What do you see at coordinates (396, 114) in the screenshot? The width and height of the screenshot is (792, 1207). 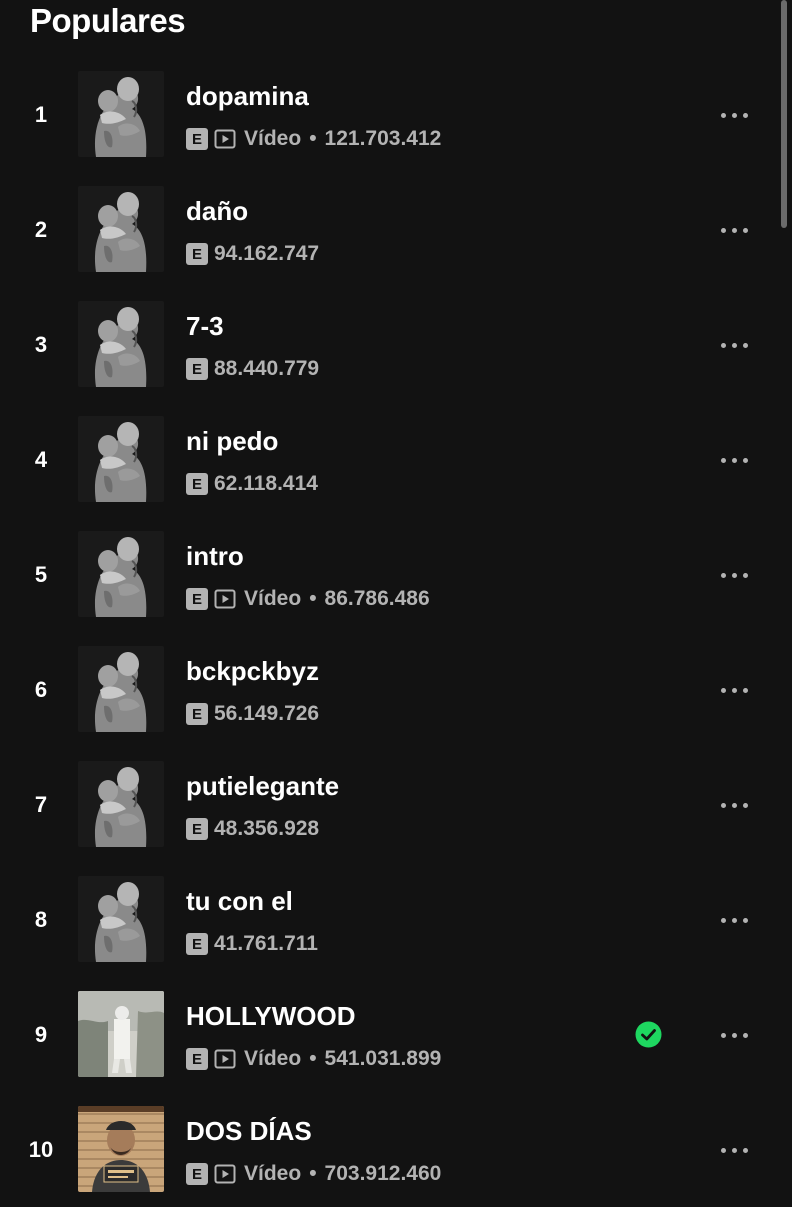 I see `track-row: 1 dopamina E Vídeo • 121.703.412` at bounding box center [396, 114].